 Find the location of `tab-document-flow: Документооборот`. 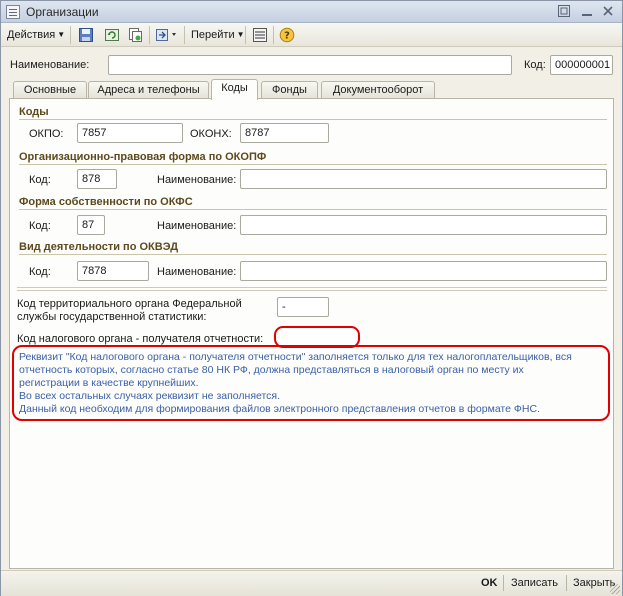

tab-document-flow: Документооборот is located at coordinates (378, 90).